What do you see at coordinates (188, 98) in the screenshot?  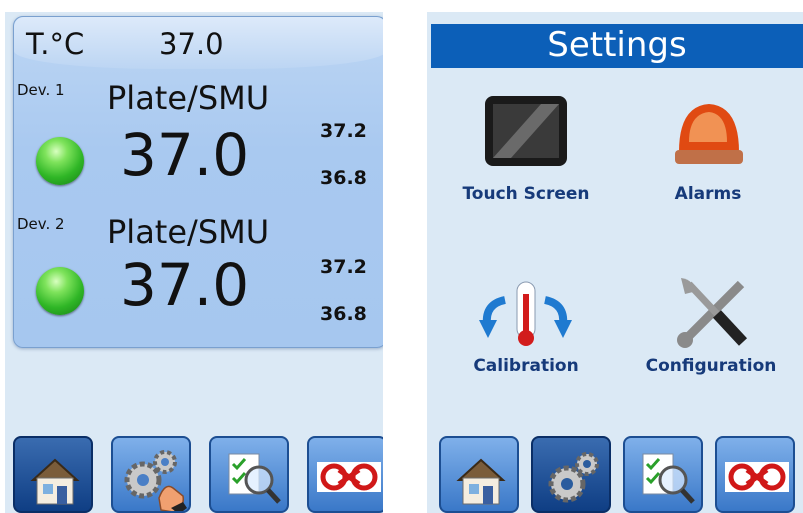 I see `device-1-name: Plate/SMU` at bounding box center [188, 98].